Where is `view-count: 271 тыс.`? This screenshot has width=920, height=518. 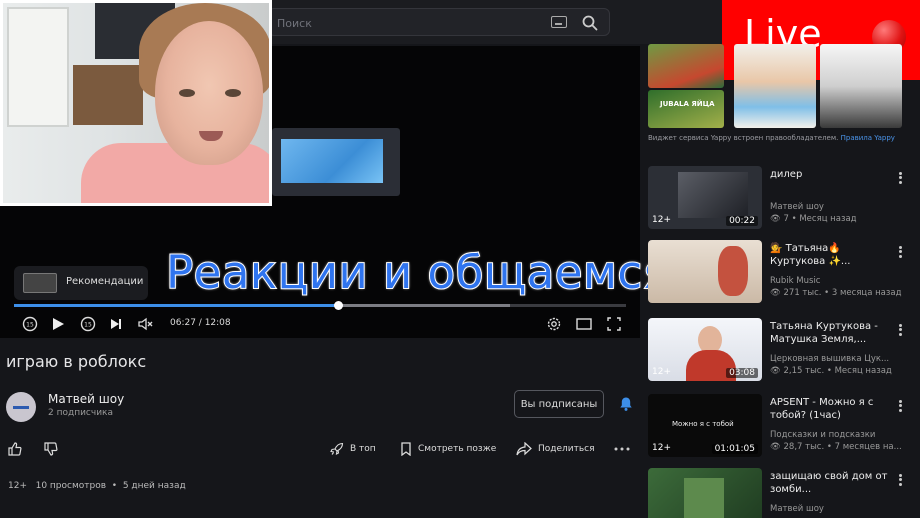
view-count: 271 тыс. is located at coordinates (802, 293).